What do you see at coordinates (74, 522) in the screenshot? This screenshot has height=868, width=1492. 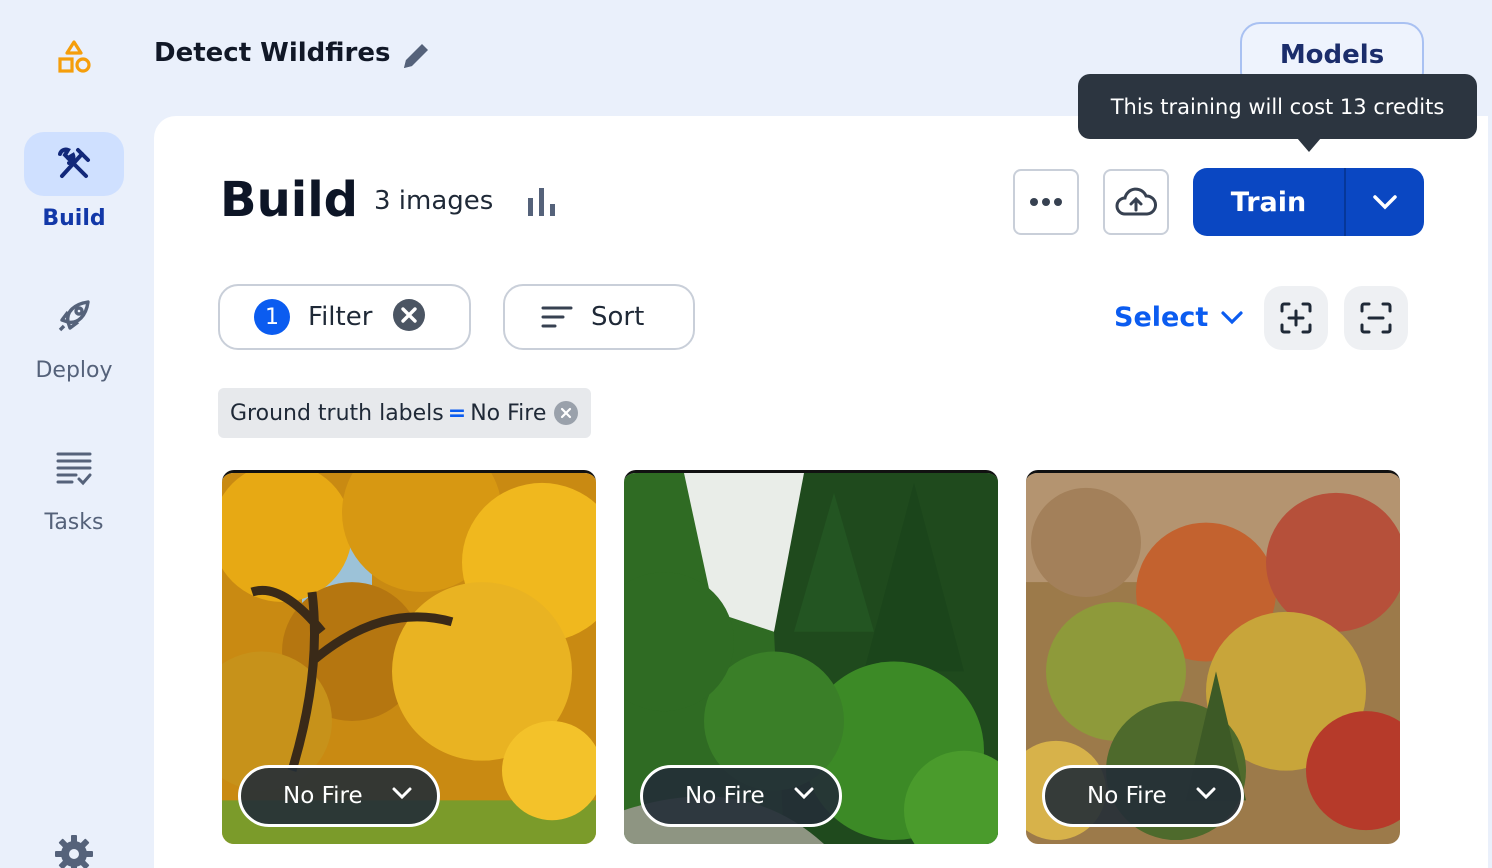 I see `sidebar-item-label: Tasks` at bounding box center [74, 522].